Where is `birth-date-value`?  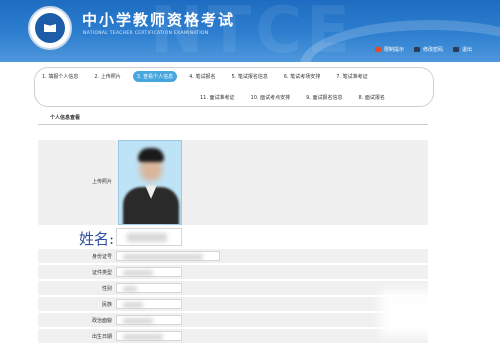
birth-date-value is located at coordinates (149, 336).